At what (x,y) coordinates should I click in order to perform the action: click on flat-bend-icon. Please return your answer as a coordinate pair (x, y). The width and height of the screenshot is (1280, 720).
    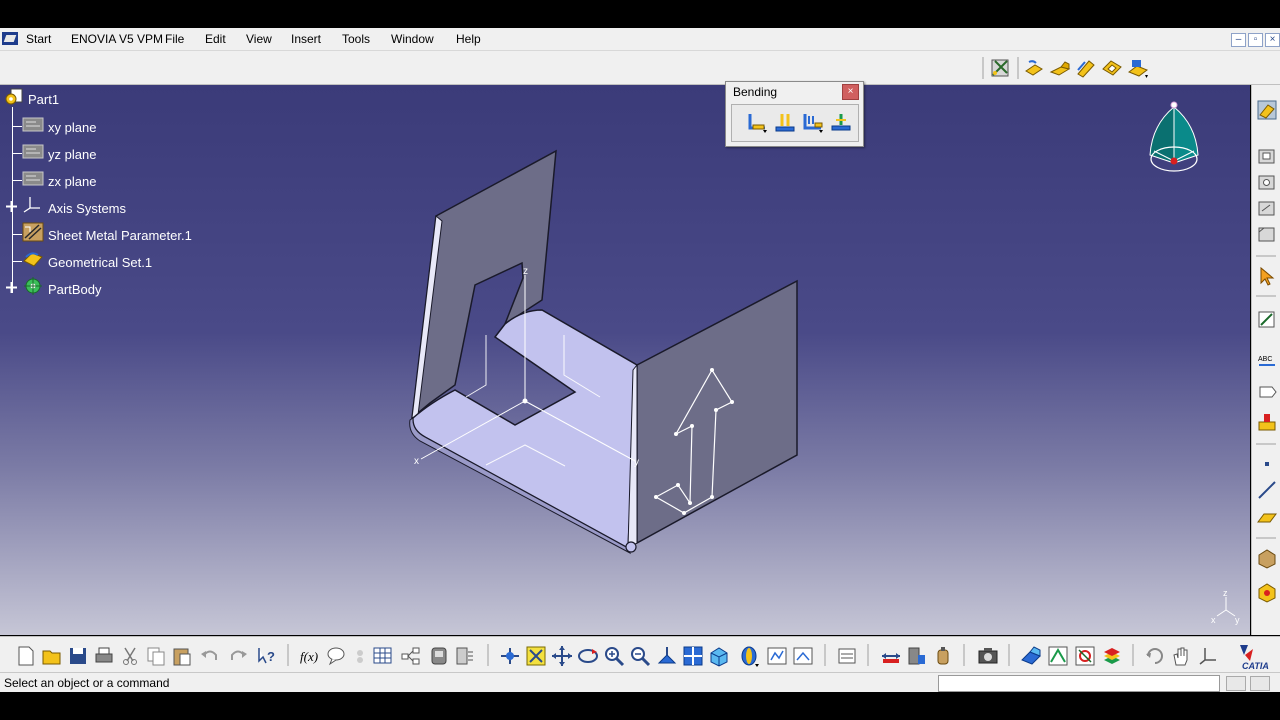
    Looking at the image, I should click on (841, 122).